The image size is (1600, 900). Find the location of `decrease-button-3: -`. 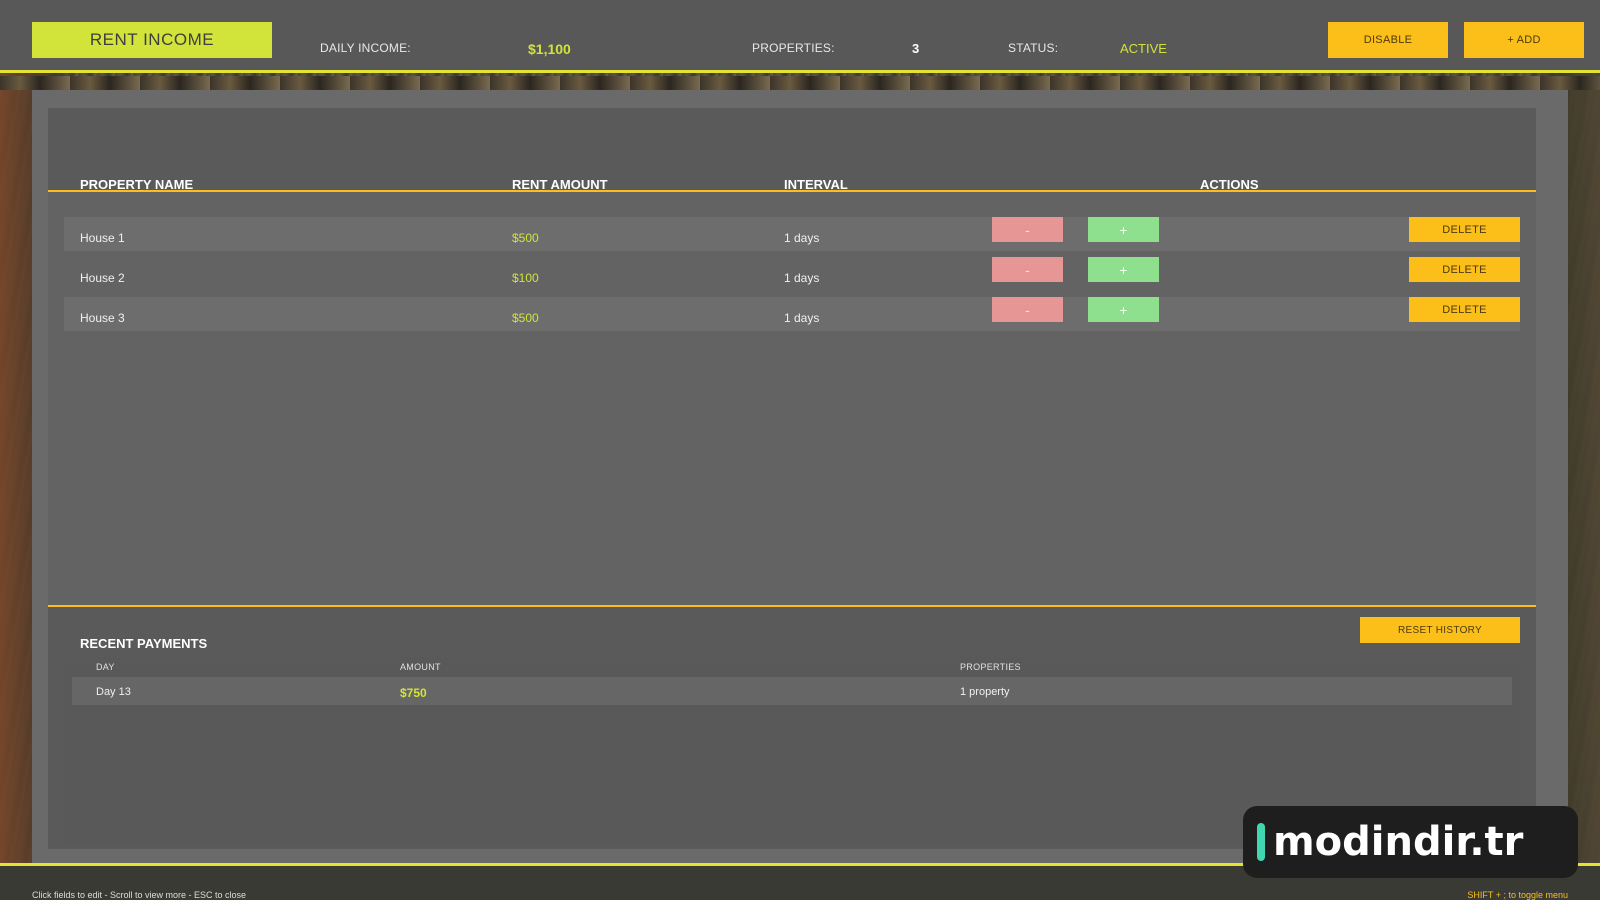

decrease-button-3: - is located at coordinates (1027, 309).